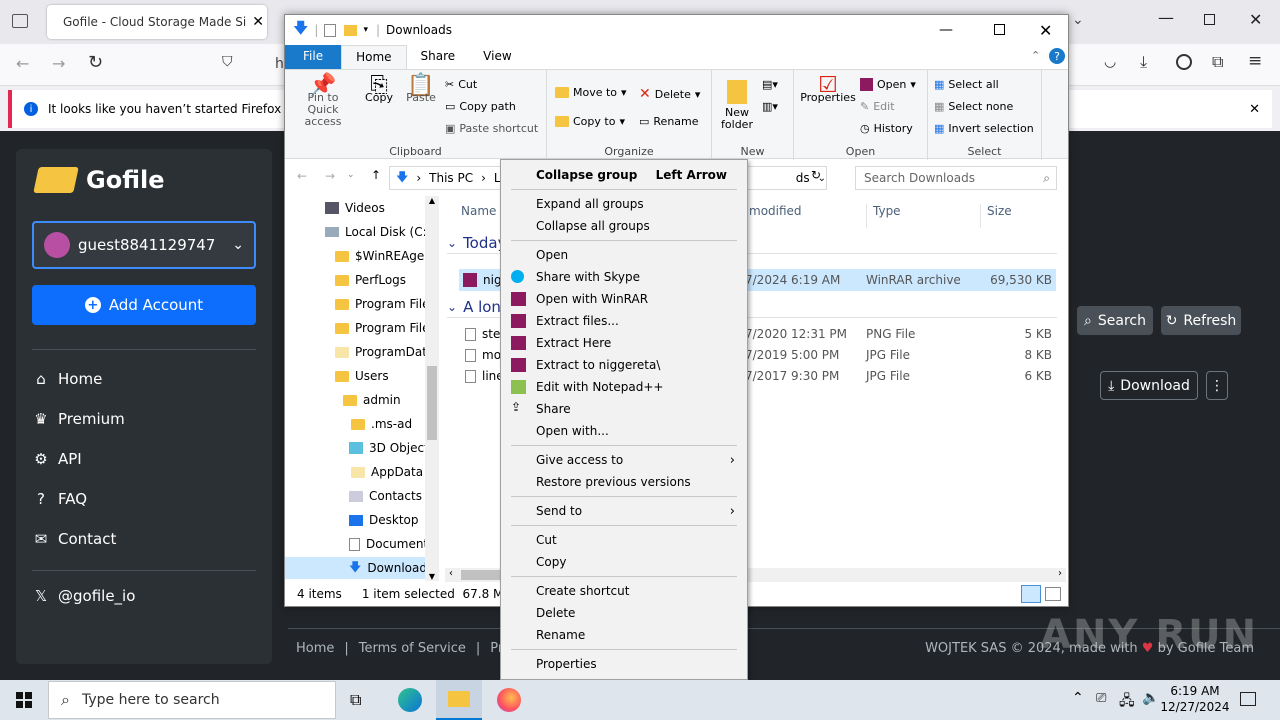 Image resolution: width=1280 pixels, height=720 pixels. I want to click on refresh-button: ↻ Refresh, so click(1201, 320).